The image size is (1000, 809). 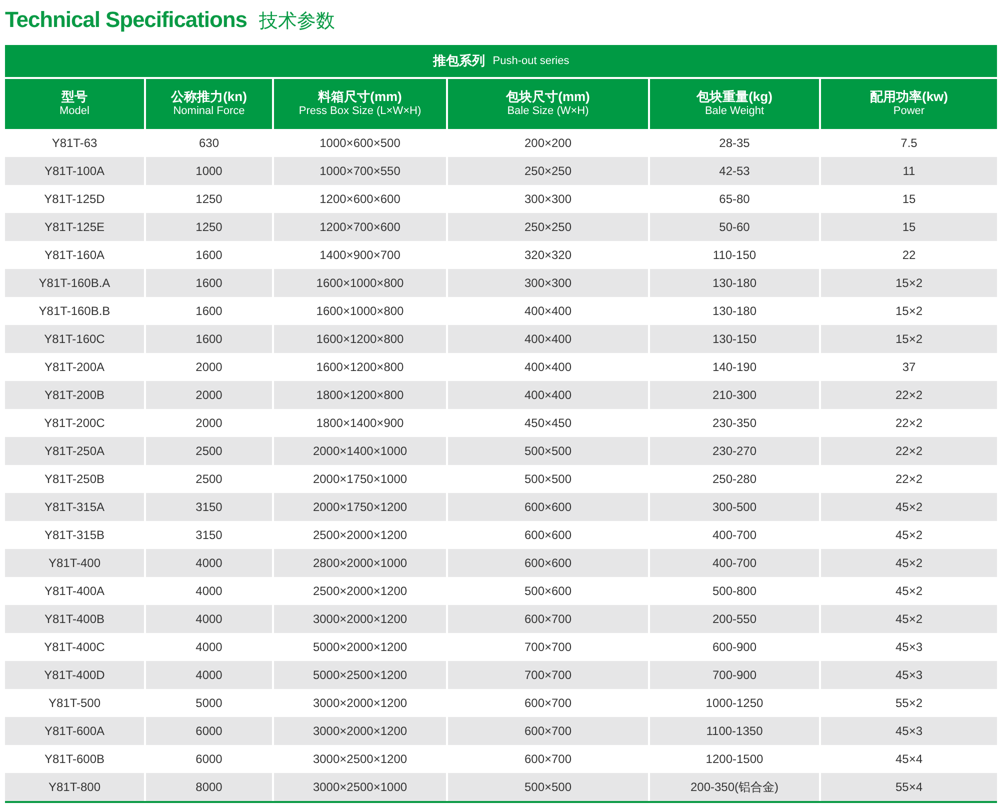 I want to click on table-cell-text: Y81T-400A, so click(x=74, y=591).